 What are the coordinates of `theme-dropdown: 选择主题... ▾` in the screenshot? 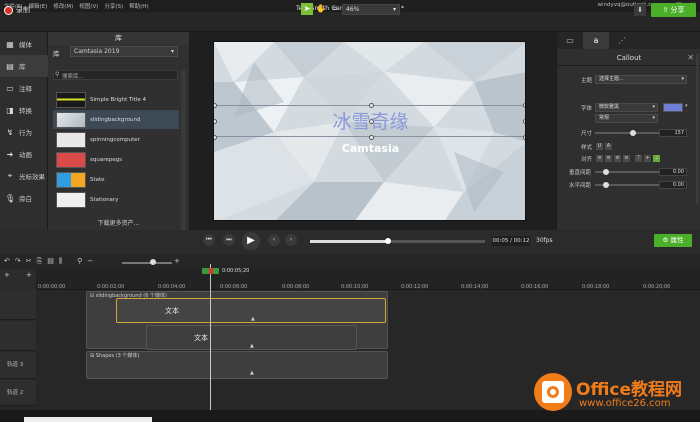 It's located at (641, 79).